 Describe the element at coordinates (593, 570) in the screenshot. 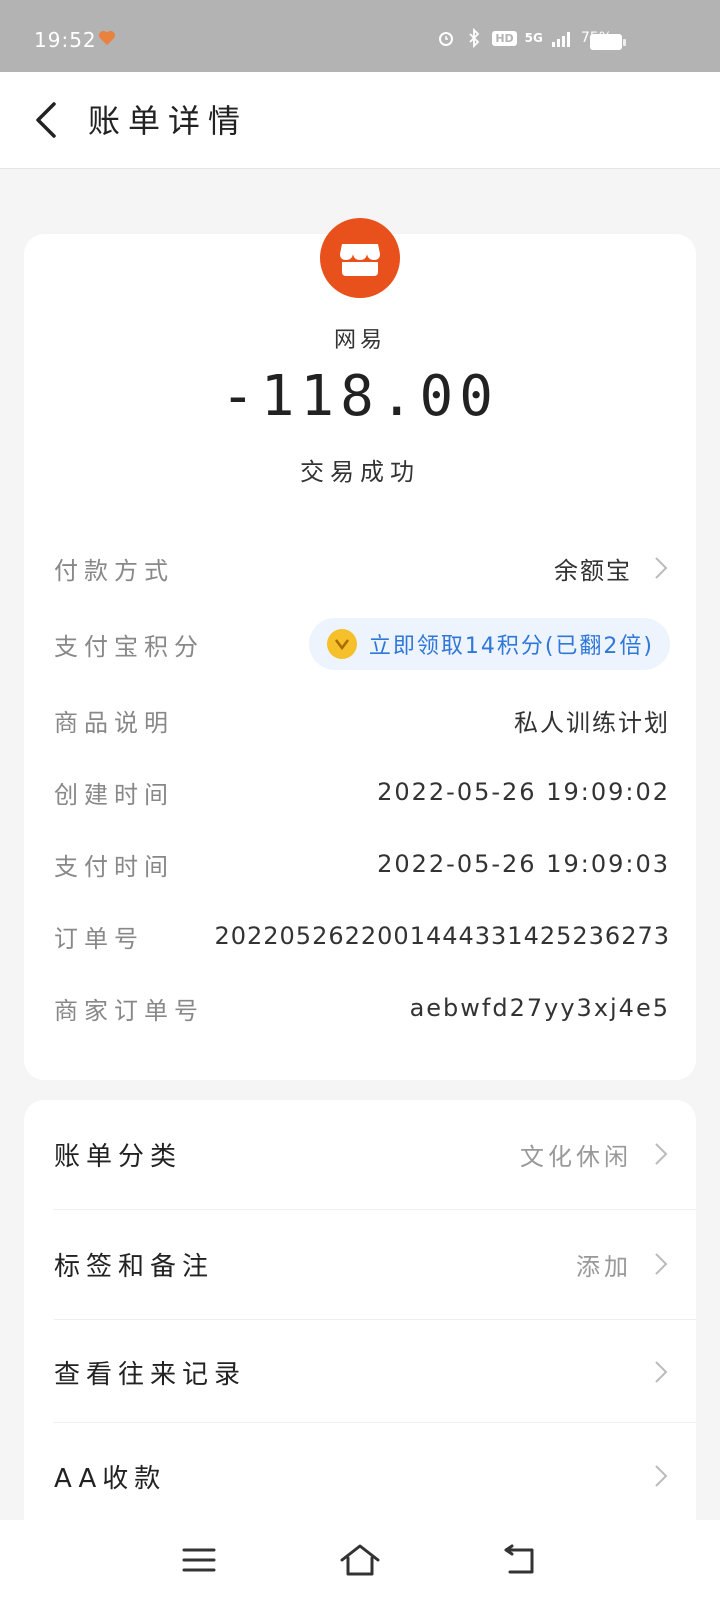

I see `payment-method-value: 余额宝` at that location.